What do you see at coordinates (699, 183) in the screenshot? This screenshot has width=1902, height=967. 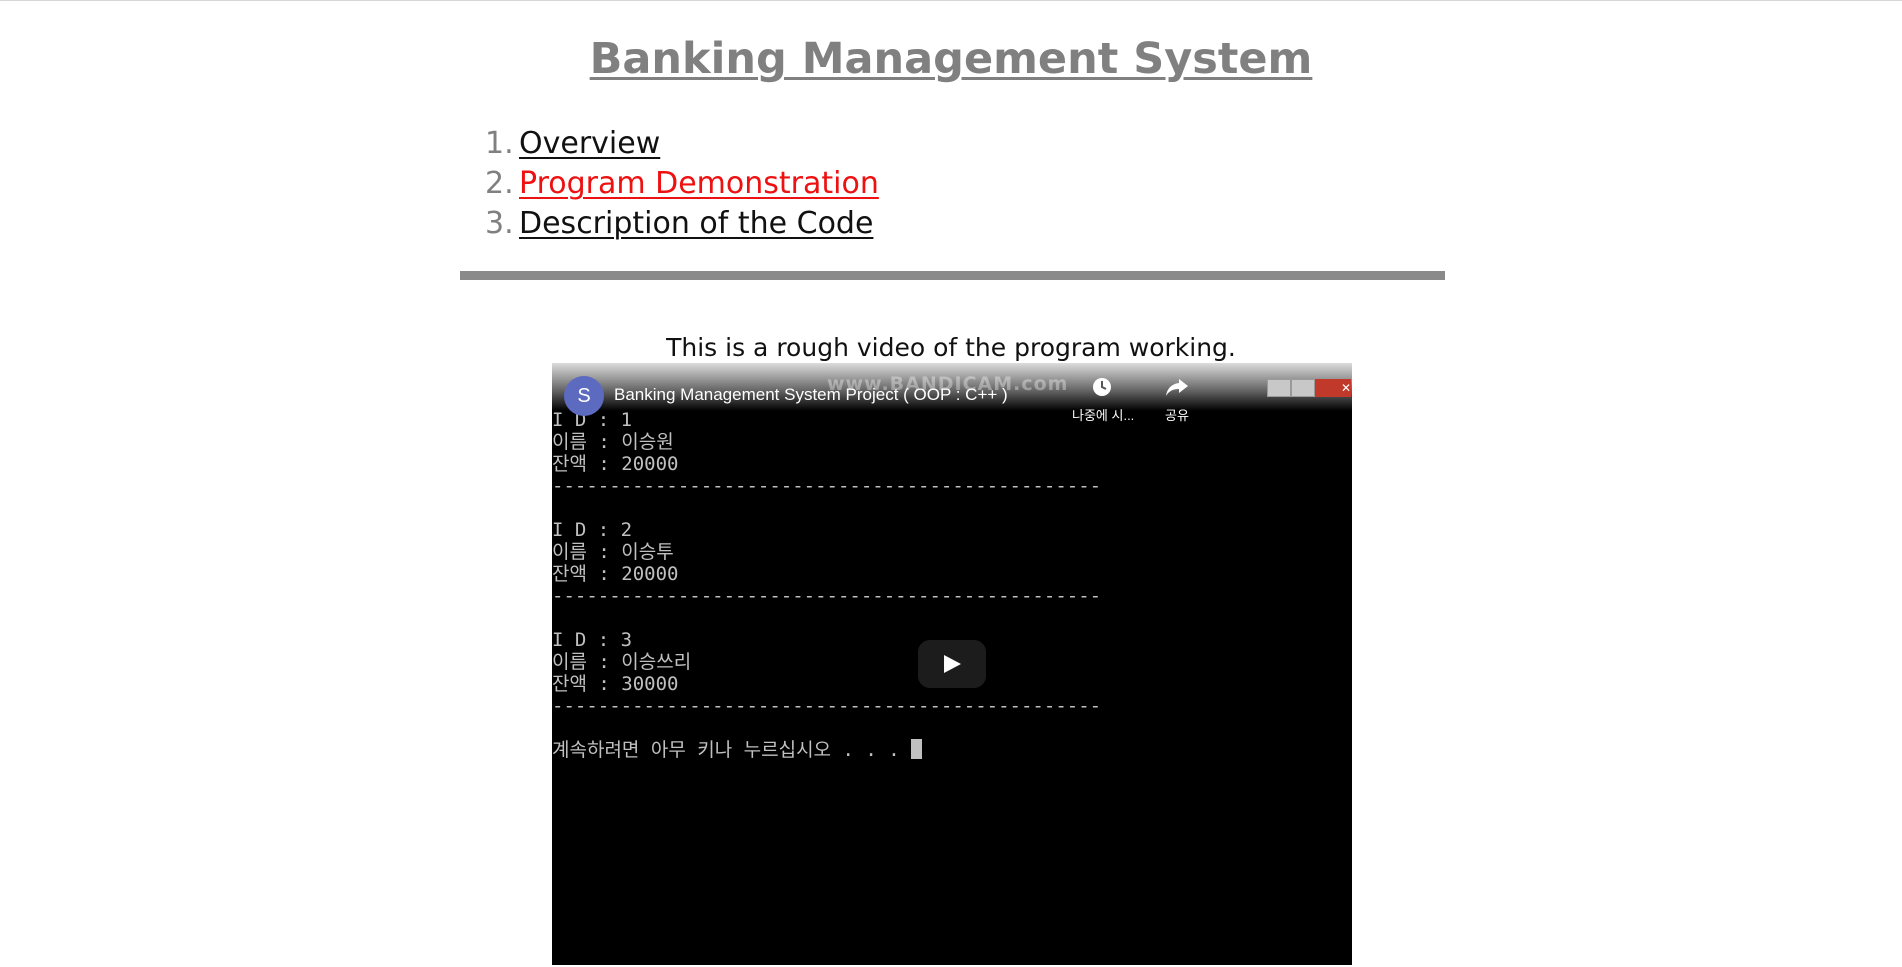 I see `toc-link-program-demonstration: Program Demonstration` at bounding box center [699, 183].